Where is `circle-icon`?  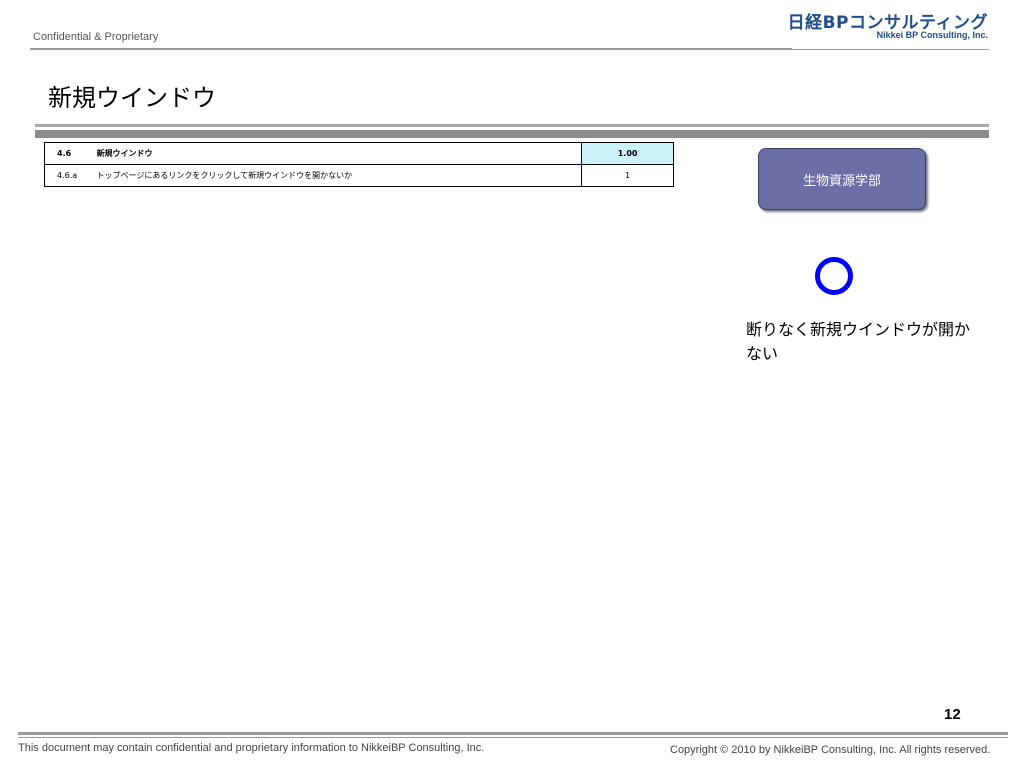 circle-icon is located at coordinates (834, 276).